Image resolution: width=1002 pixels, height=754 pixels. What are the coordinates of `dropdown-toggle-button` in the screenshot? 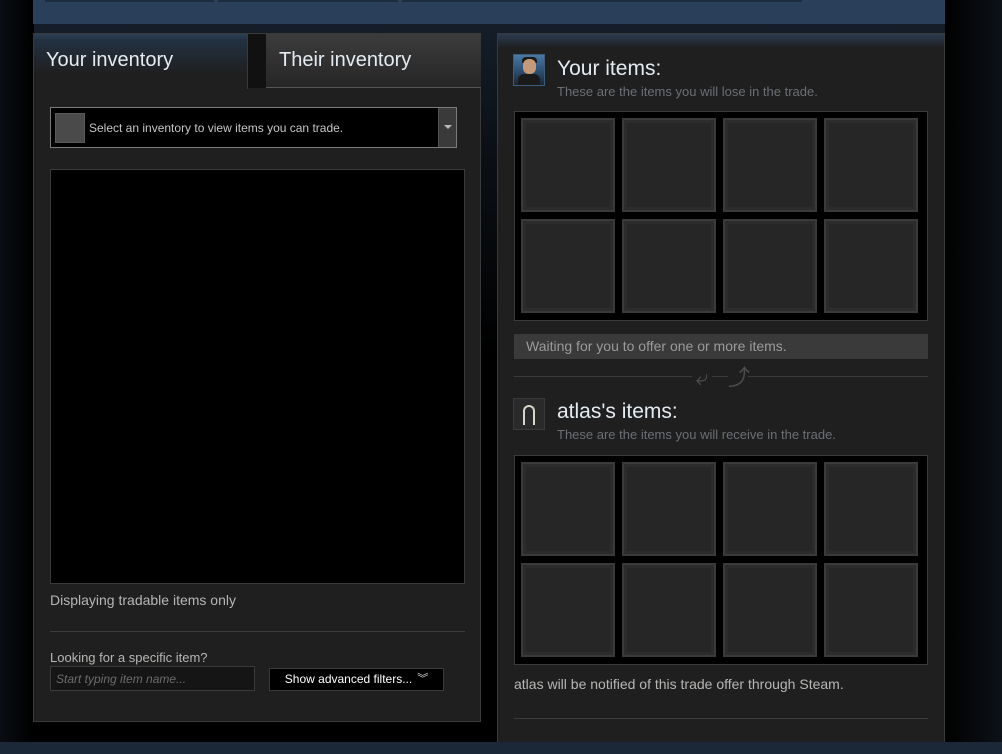 It's located at (447, 127).